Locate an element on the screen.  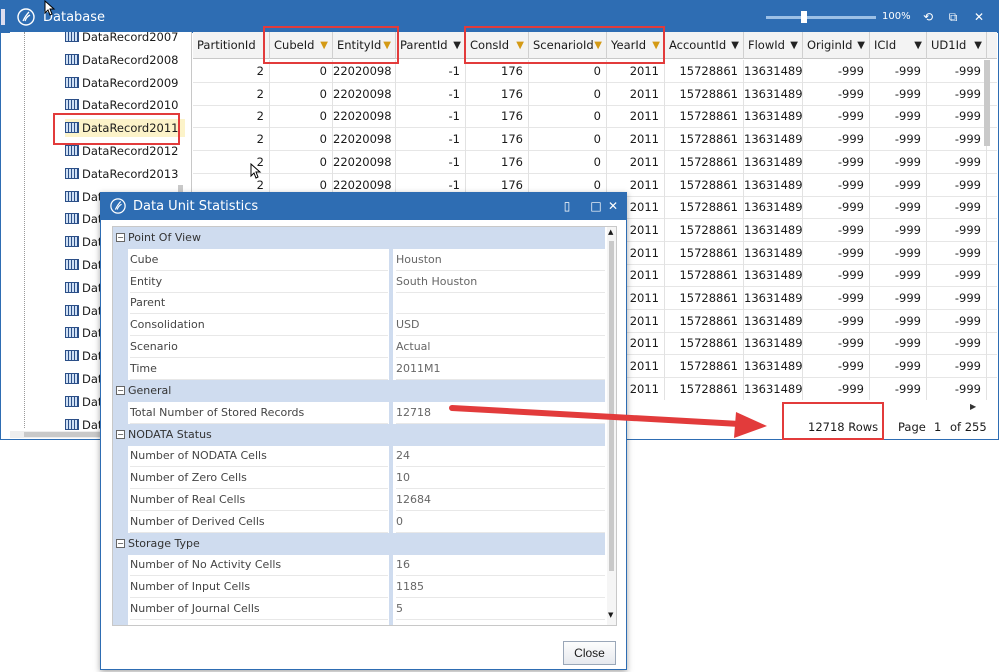
tree-item: DataRecord2012 is located at coordinates (125, 151).